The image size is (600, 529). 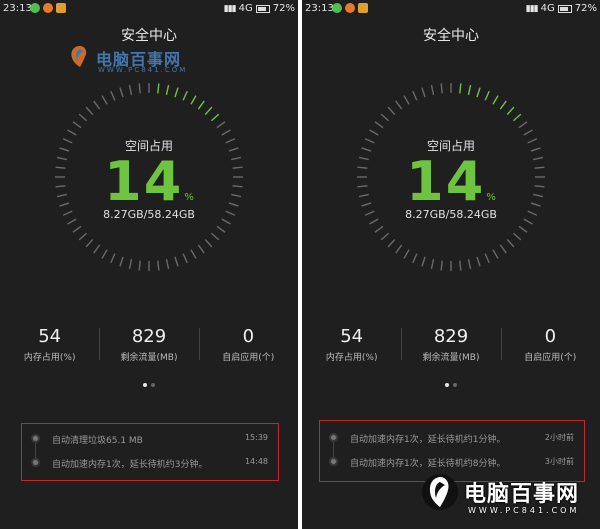 What do you see at coordinates (256, 461) in the screenshot?
I see `log-time: 14:48` at bounding box center [256, 461].